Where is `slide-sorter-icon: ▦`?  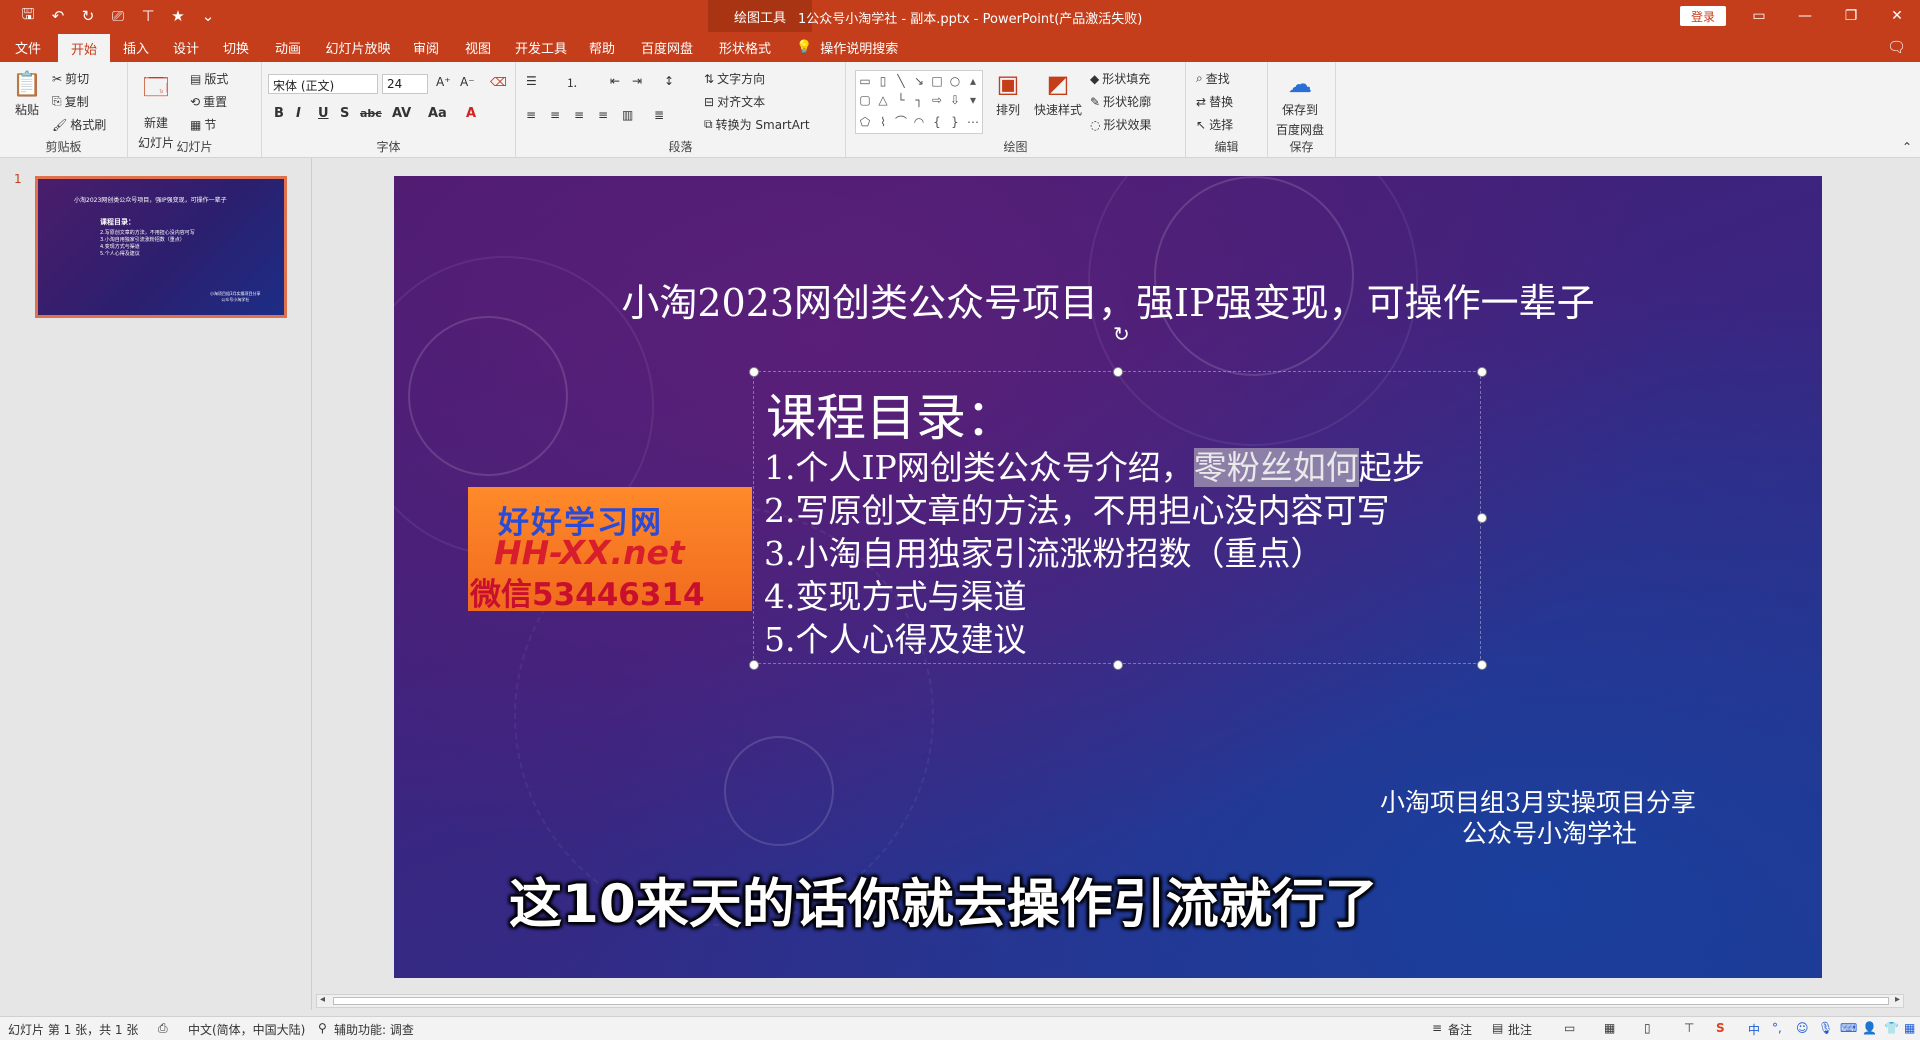
slide-sorter-icon: ▦ is located at coordinates (1609, 1028).